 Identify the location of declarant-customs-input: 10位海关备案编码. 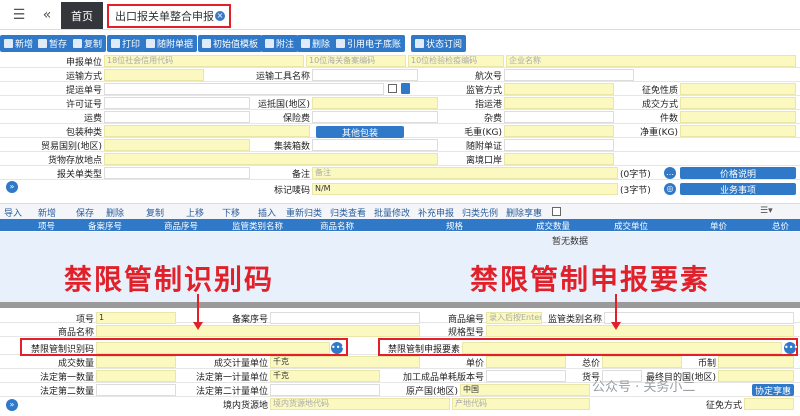
(356, 61).